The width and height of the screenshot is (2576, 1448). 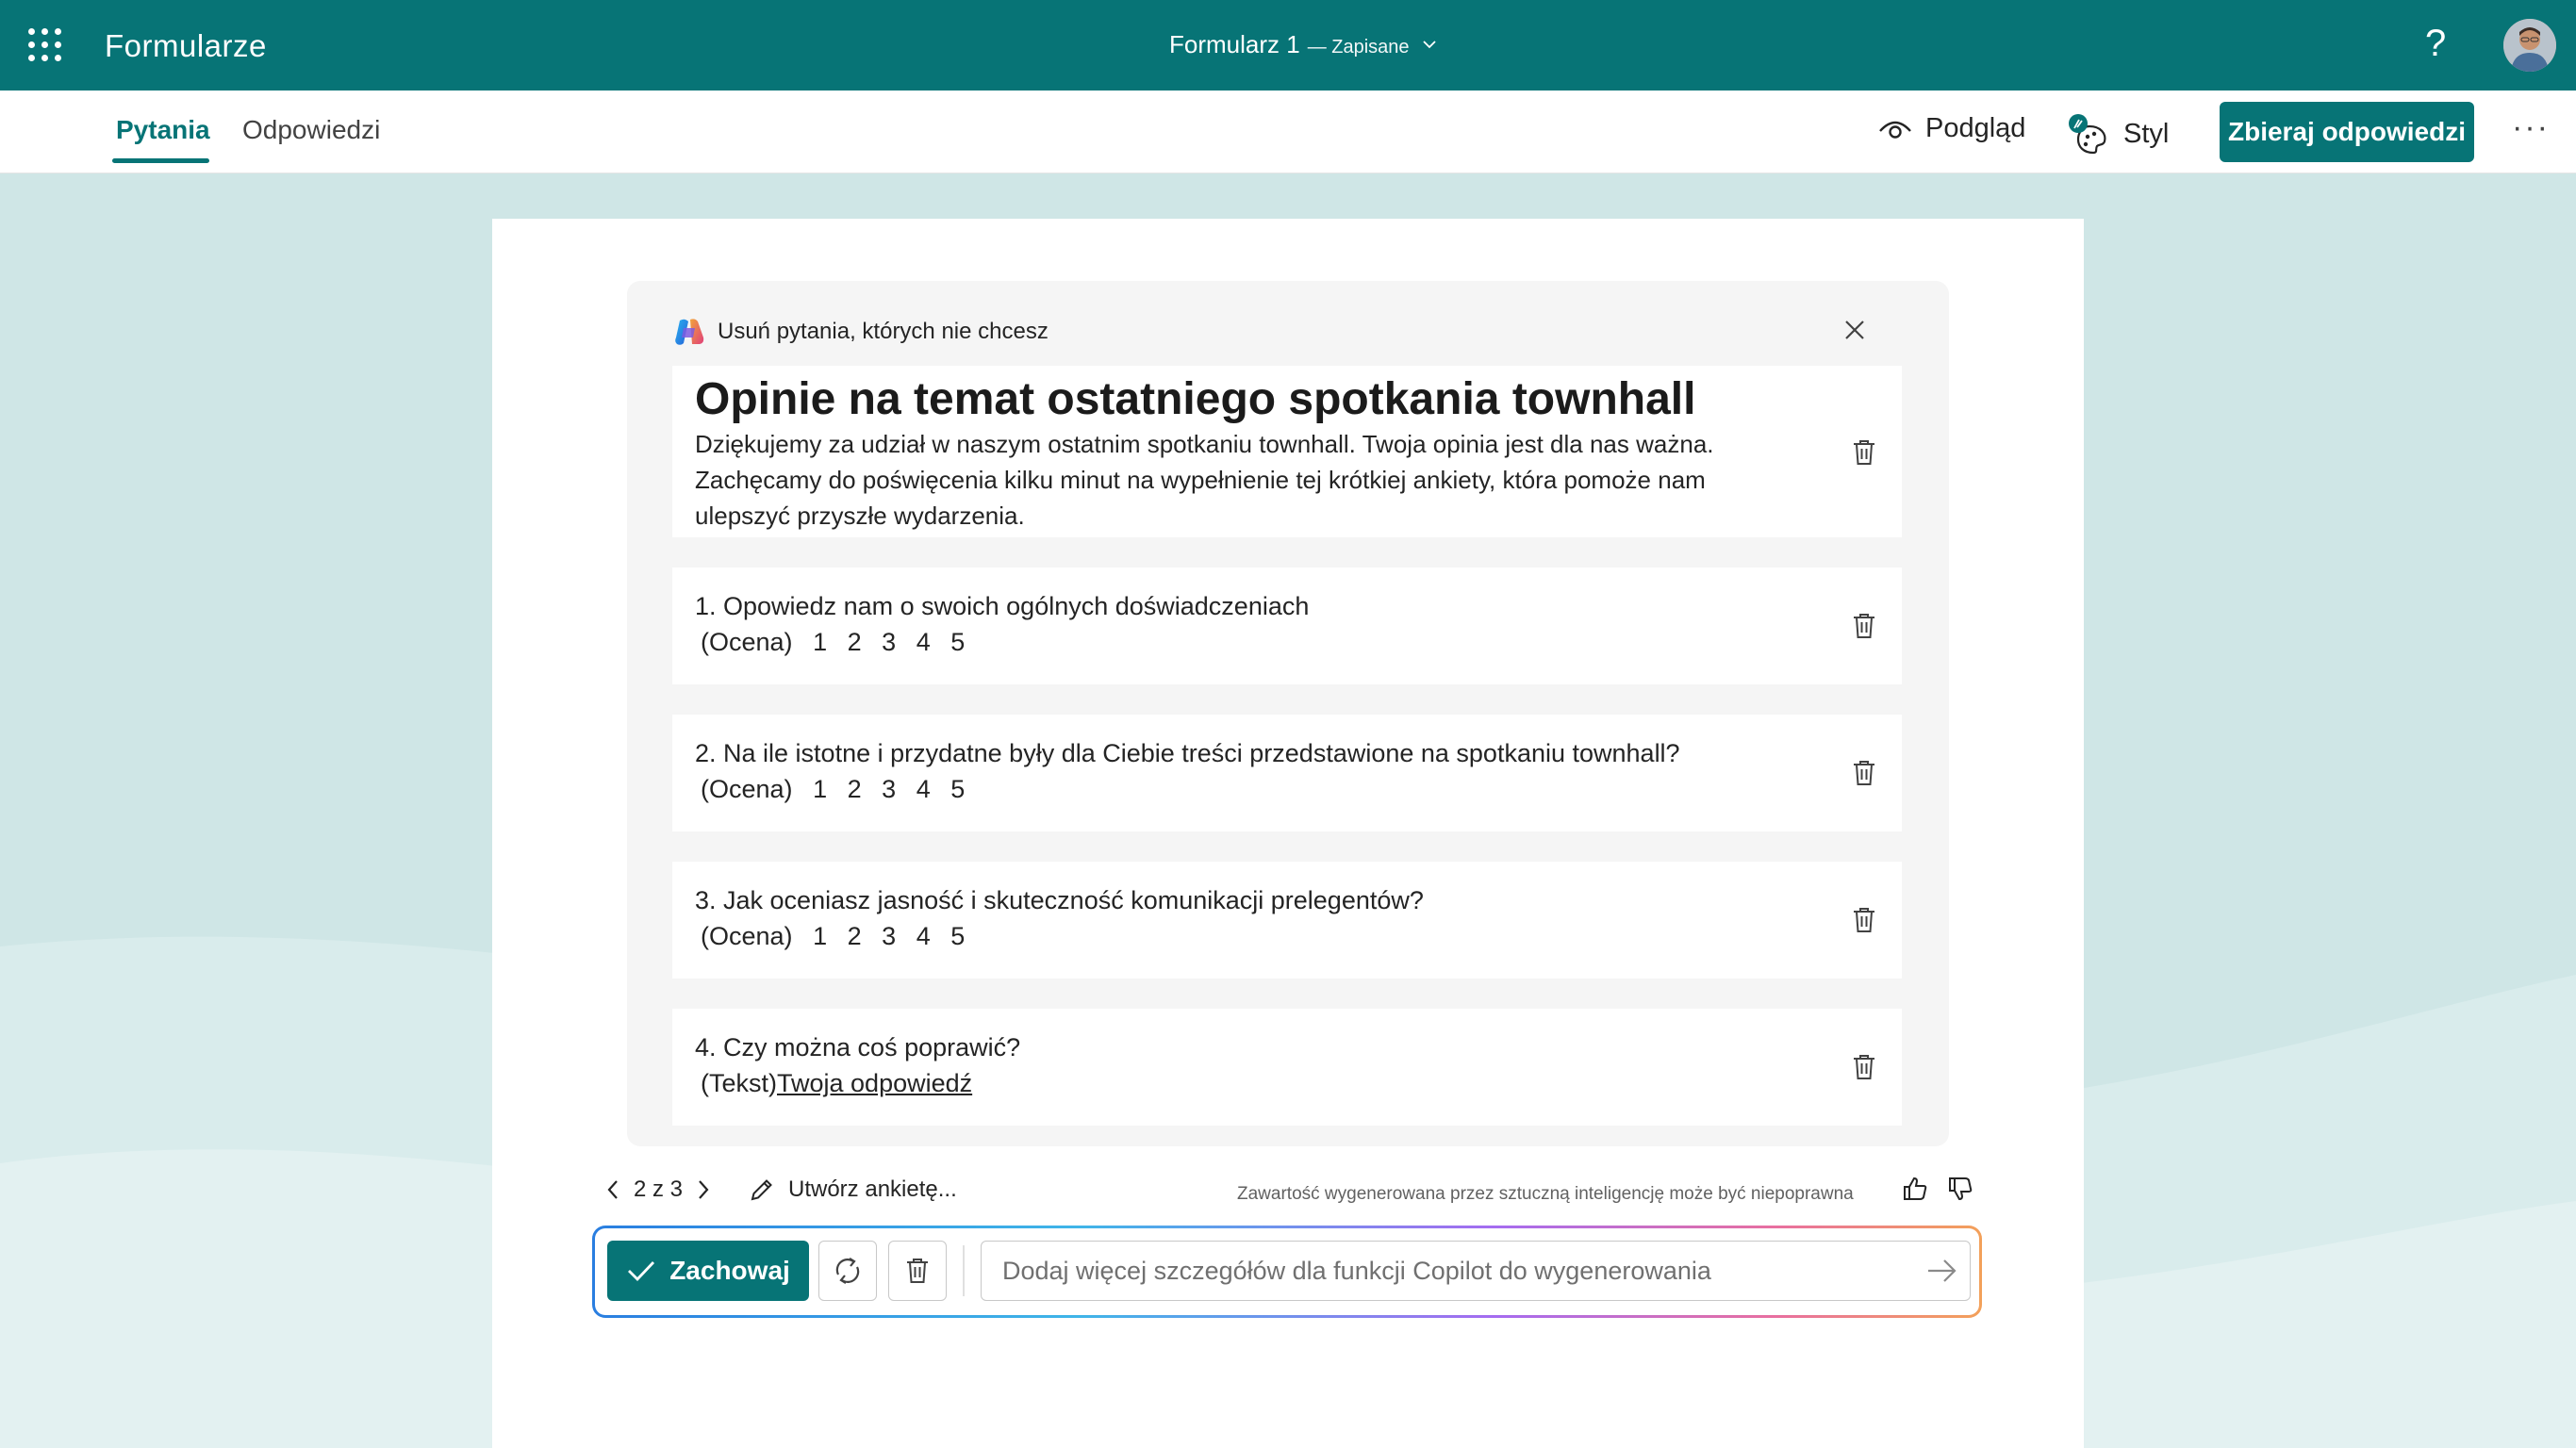 I want to click on style-button: Styl, so click(x=2118, y=134).